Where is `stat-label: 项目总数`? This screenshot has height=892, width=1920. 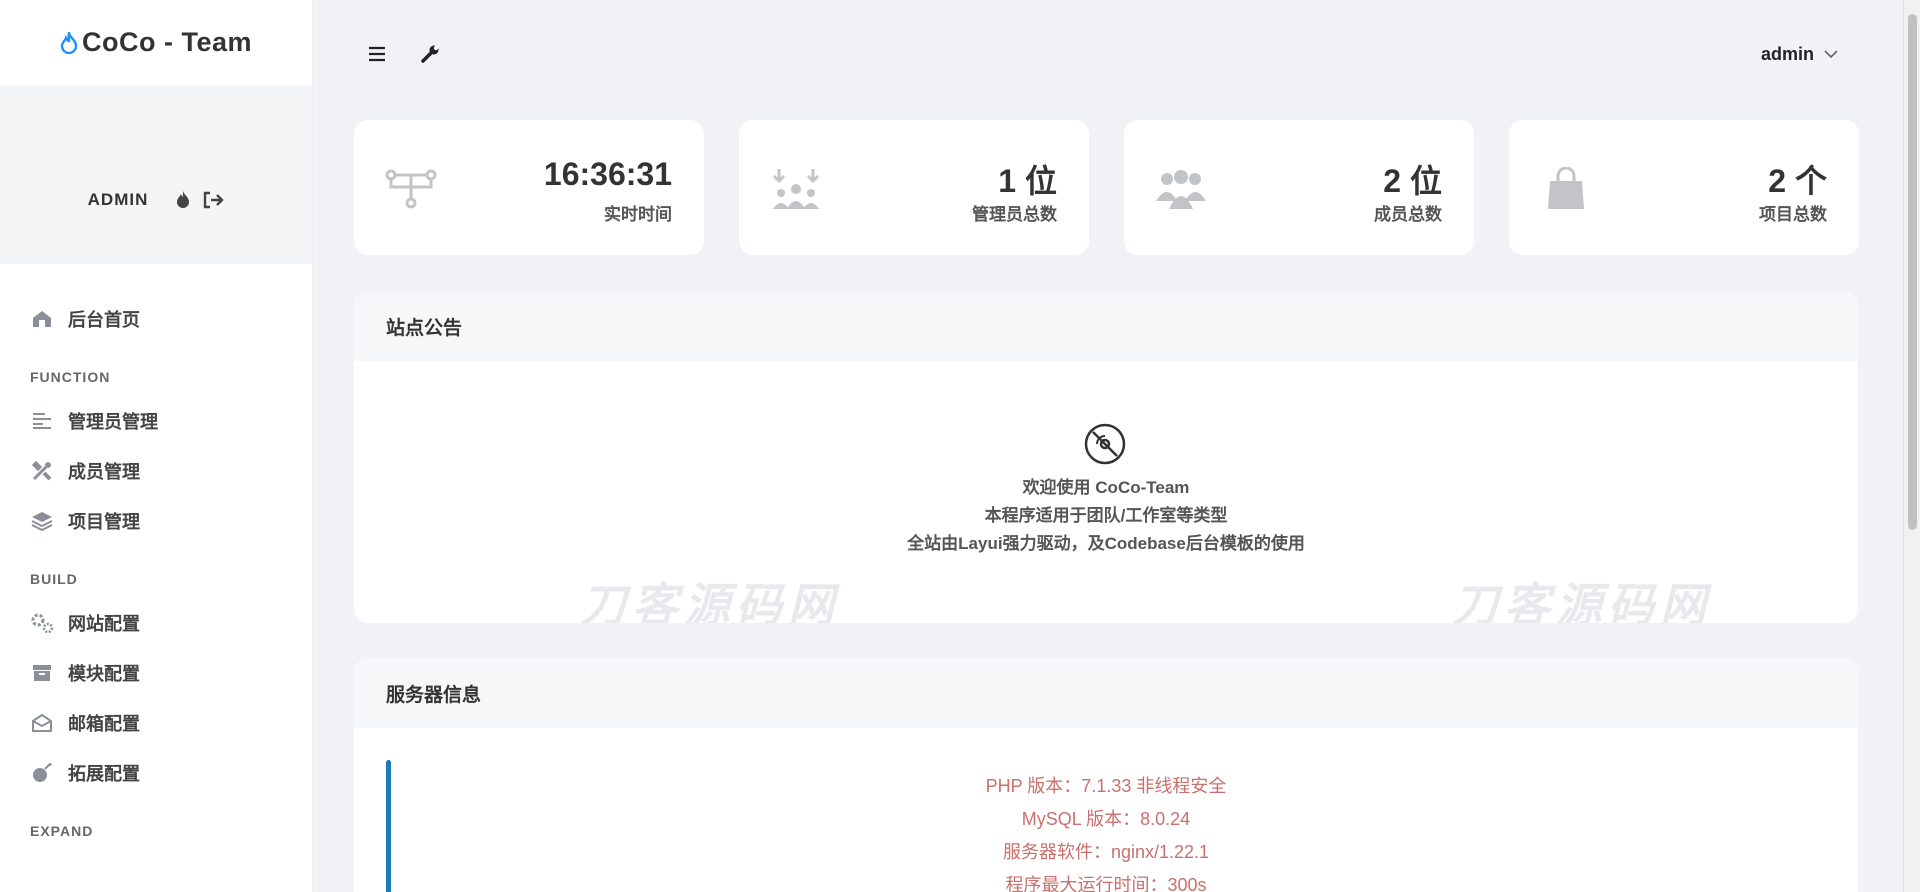 stat-label: 项目总数 is located at coordinates (1793, 214).